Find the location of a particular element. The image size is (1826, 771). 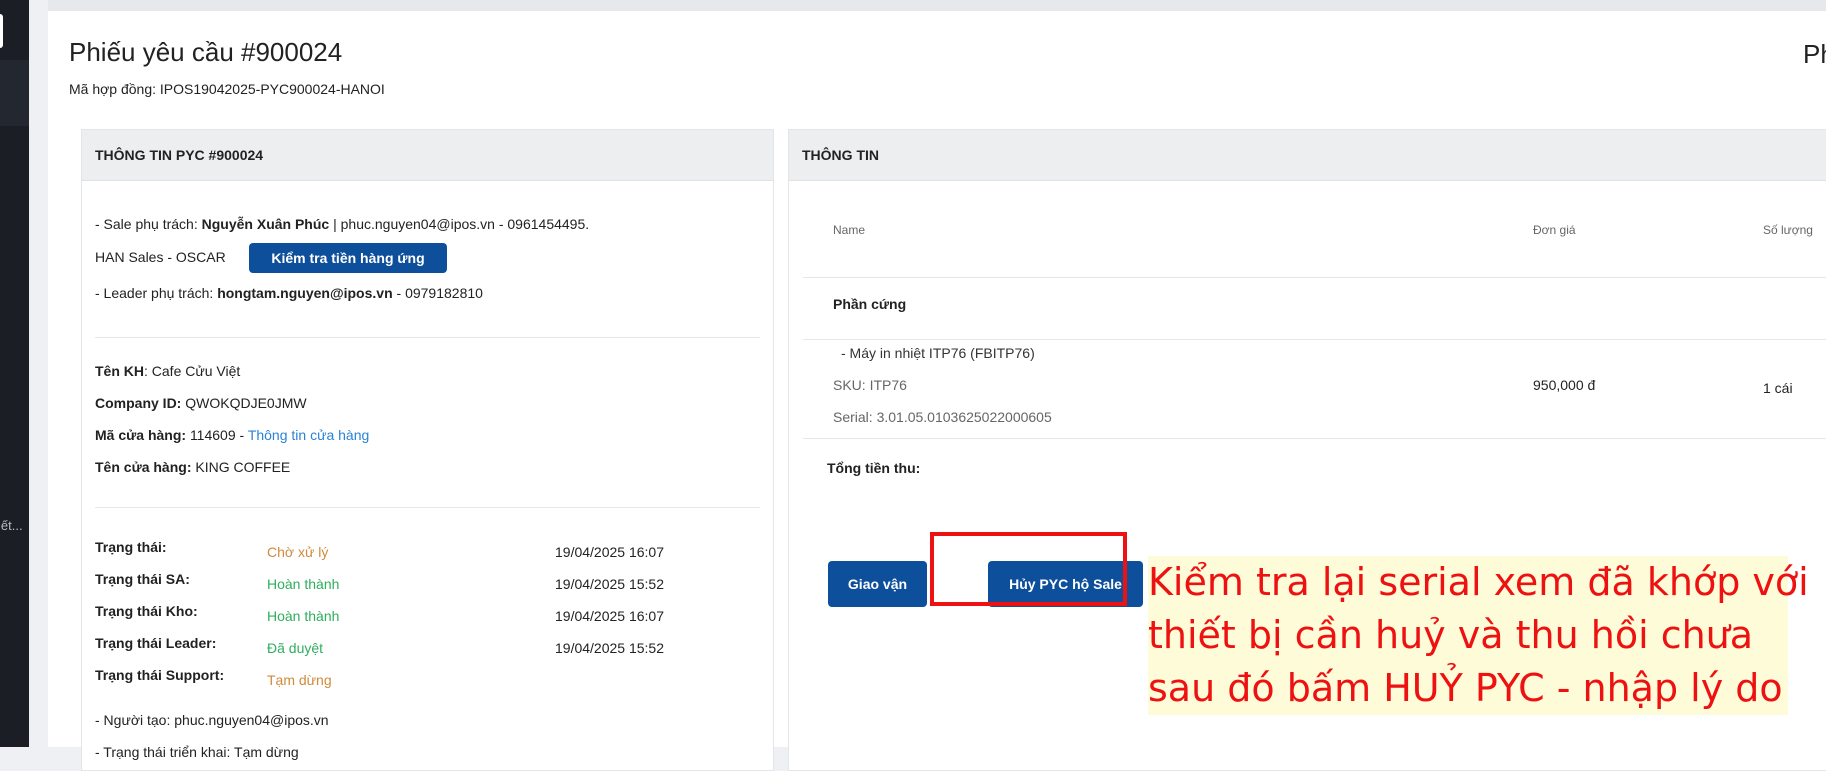

shipping-button: Giao vận is located at coordinates (877, 584).